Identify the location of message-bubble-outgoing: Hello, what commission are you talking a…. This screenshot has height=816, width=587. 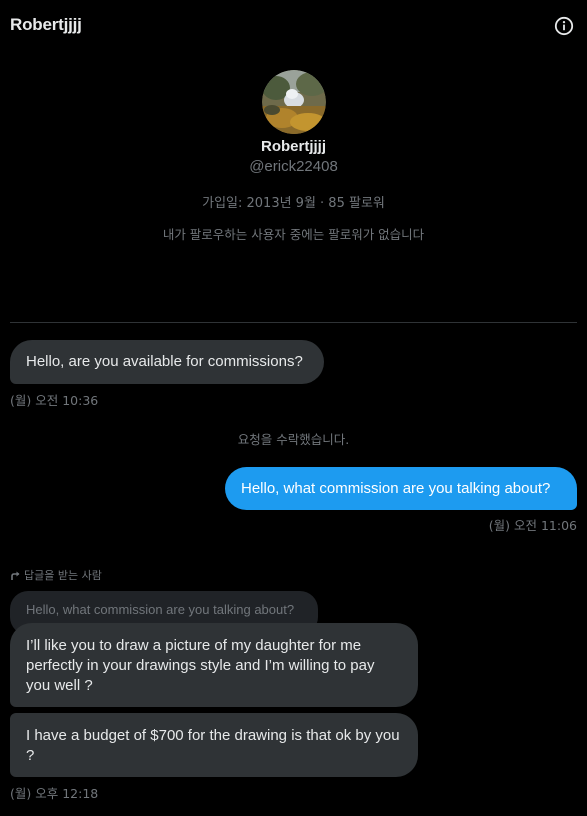
(401, 488).